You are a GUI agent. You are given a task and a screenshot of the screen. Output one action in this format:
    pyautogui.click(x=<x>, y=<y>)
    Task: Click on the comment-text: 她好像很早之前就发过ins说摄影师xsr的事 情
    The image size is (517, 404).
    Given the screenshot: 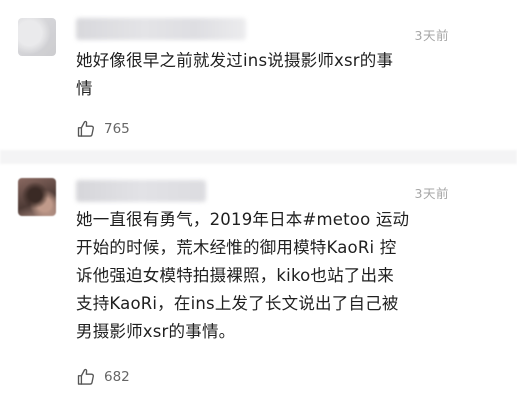 What is the action you would take?
    pyautogui.click(x=286, y=75)
    